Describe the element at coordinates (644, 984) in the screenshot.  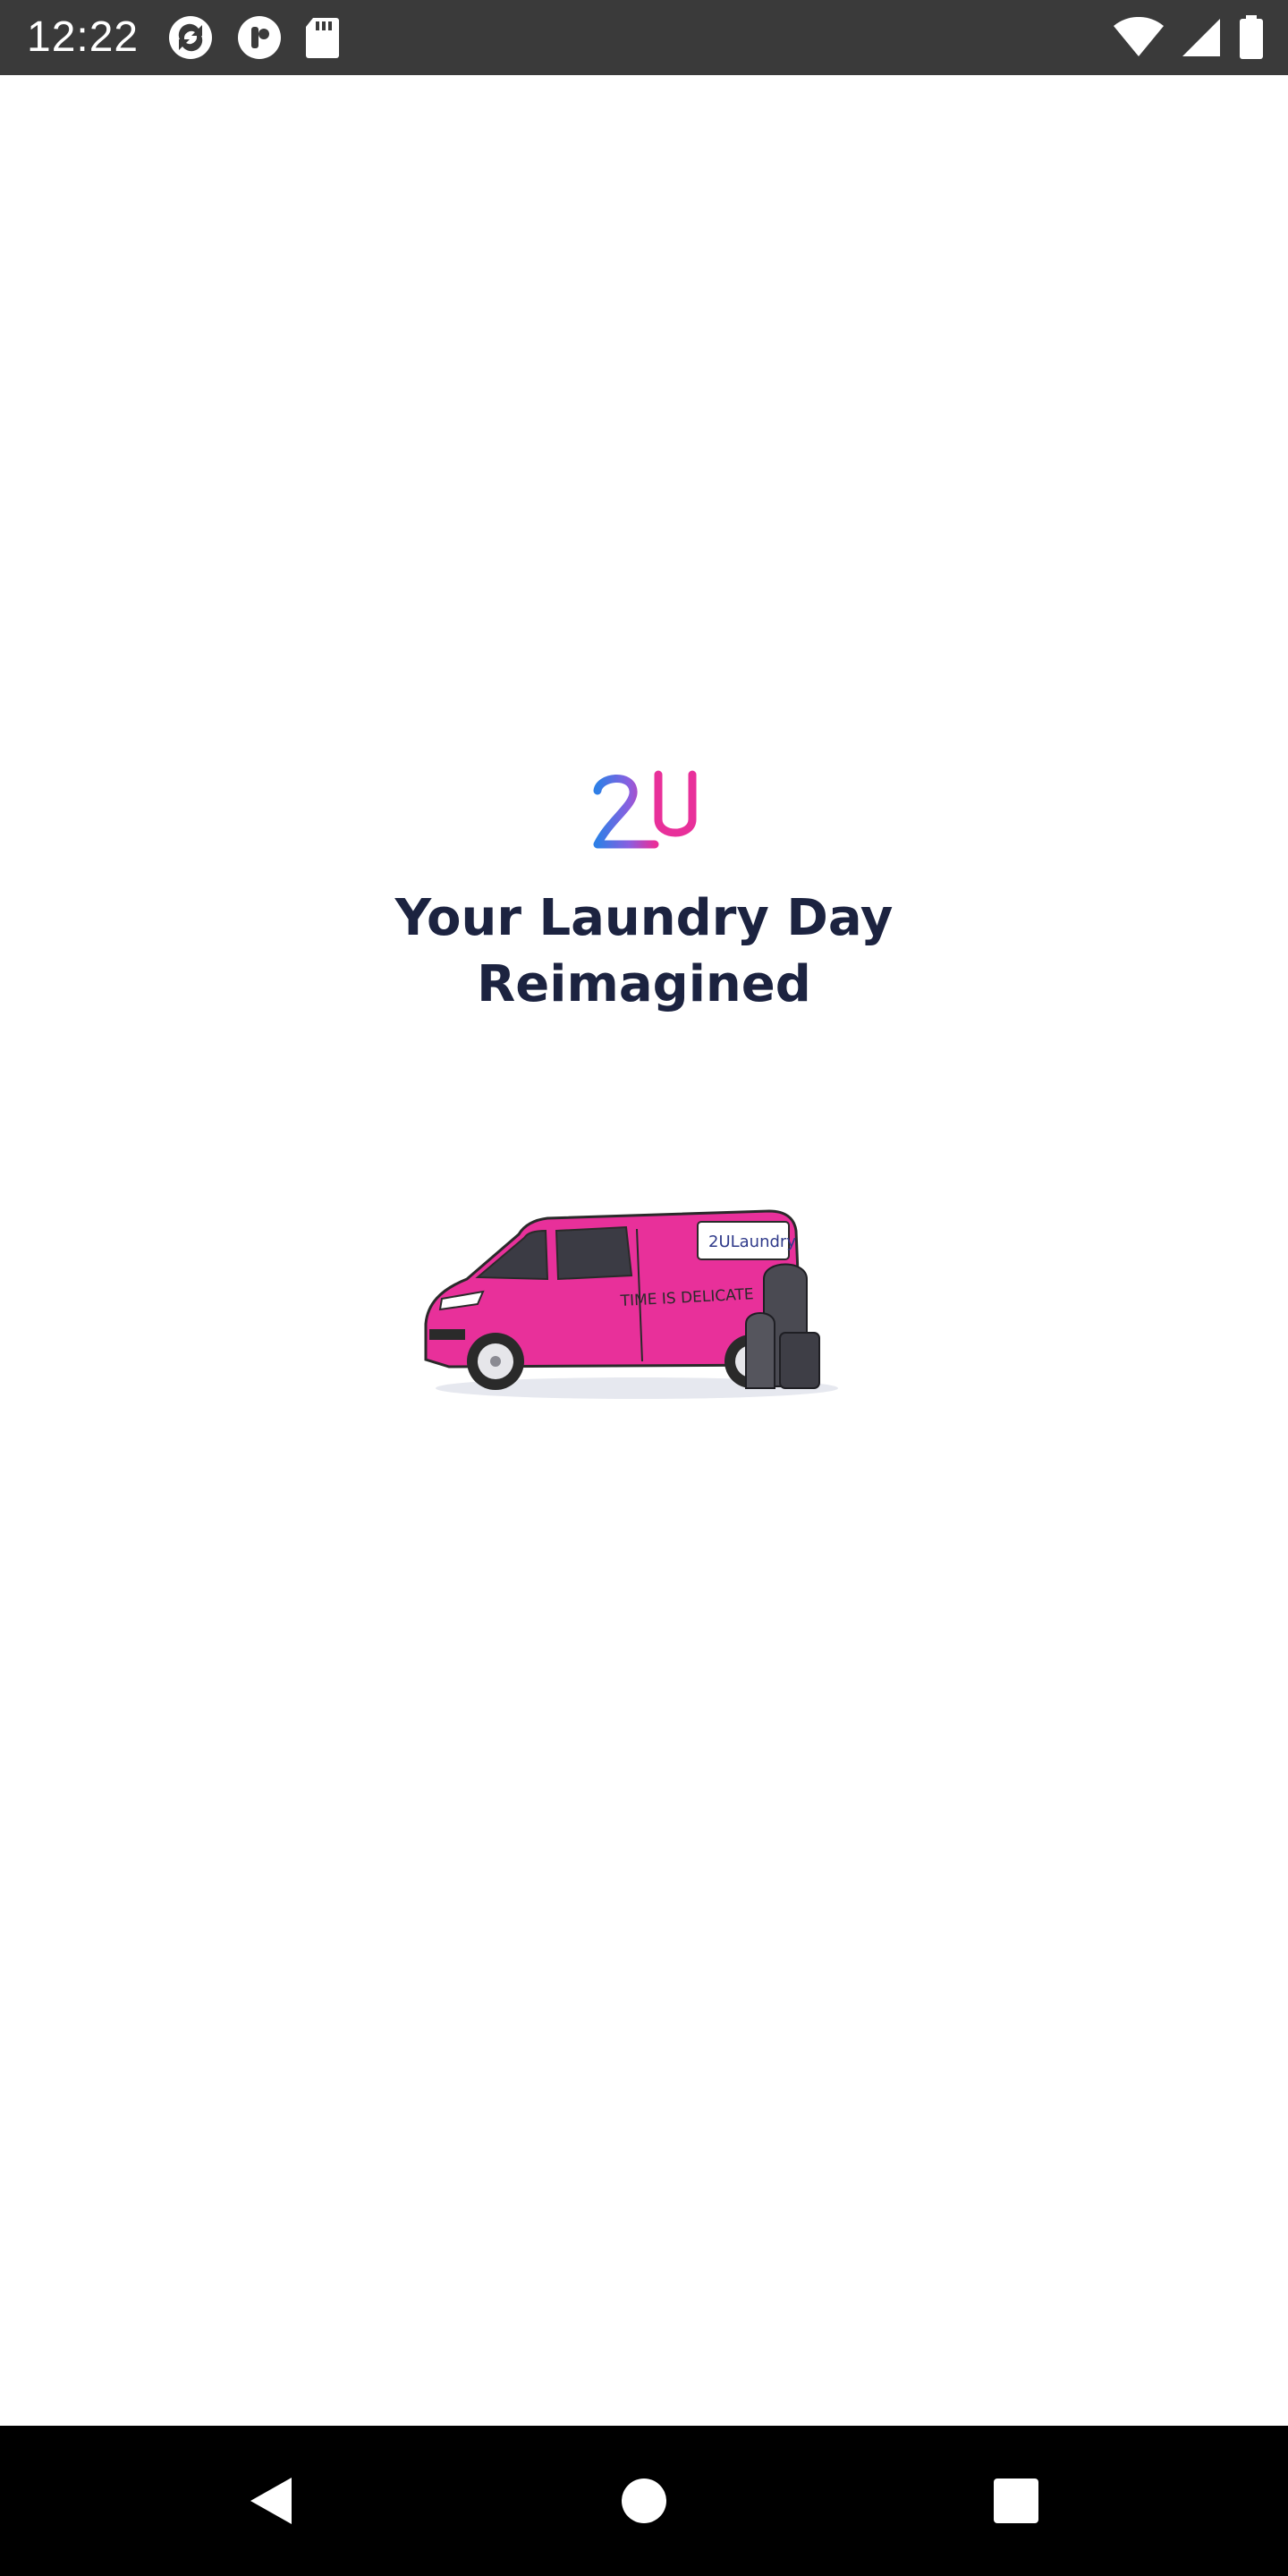
I see `tagline-line-2: Reimagined` at that location.